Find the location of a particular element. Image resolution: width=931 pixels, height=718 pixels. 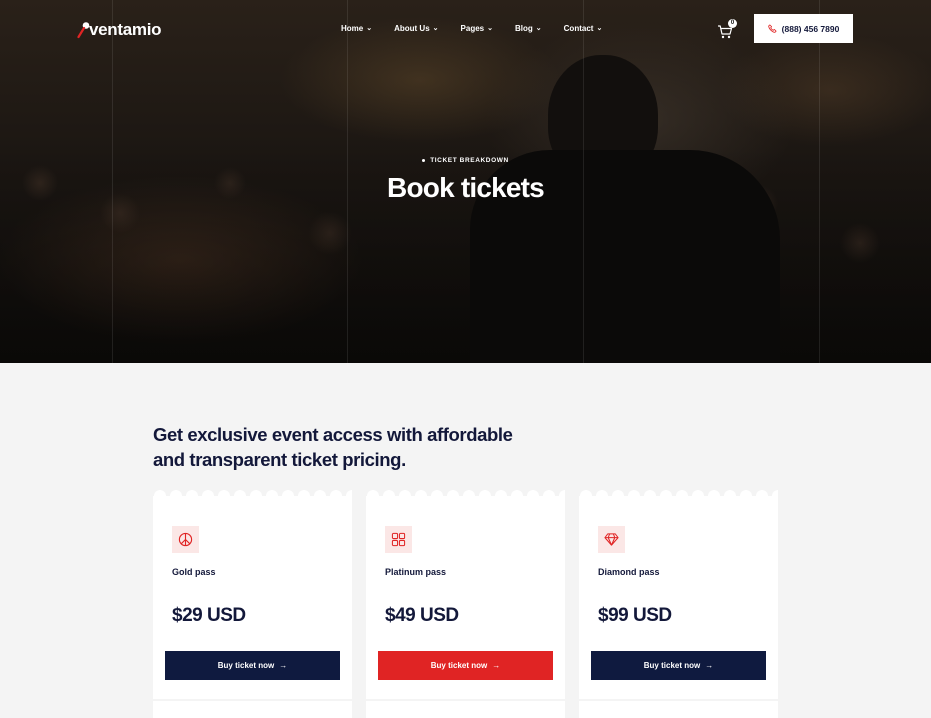

grid-icon is located at coordinates (398, 539).